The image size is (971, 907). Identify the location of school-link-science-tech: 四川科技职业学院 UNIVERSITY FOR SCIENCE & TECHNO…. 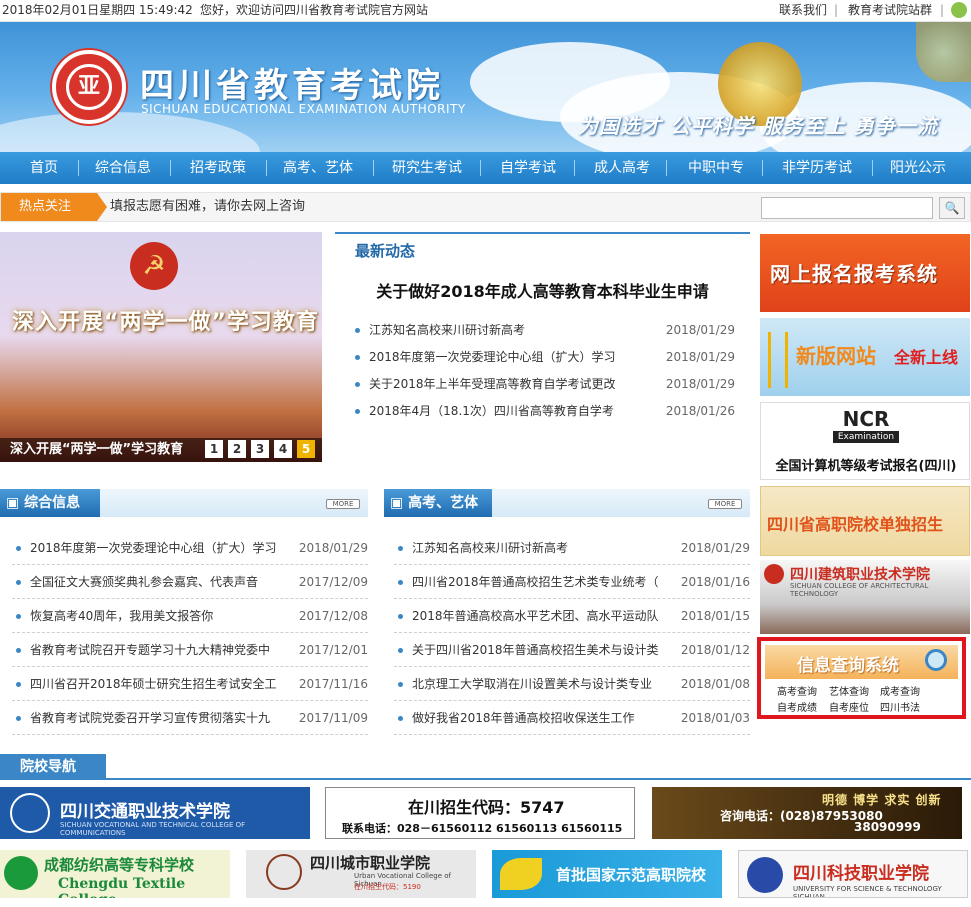
(853, 874).